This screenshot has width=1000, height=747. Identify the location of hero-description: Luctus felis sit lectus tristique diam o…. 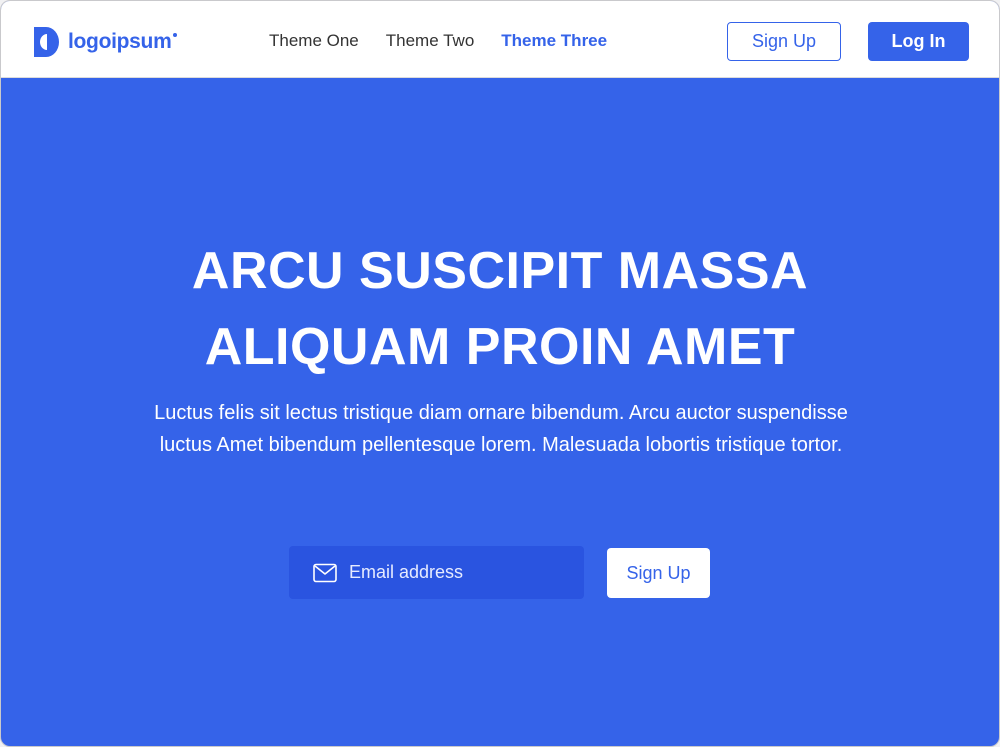
(501, 429).